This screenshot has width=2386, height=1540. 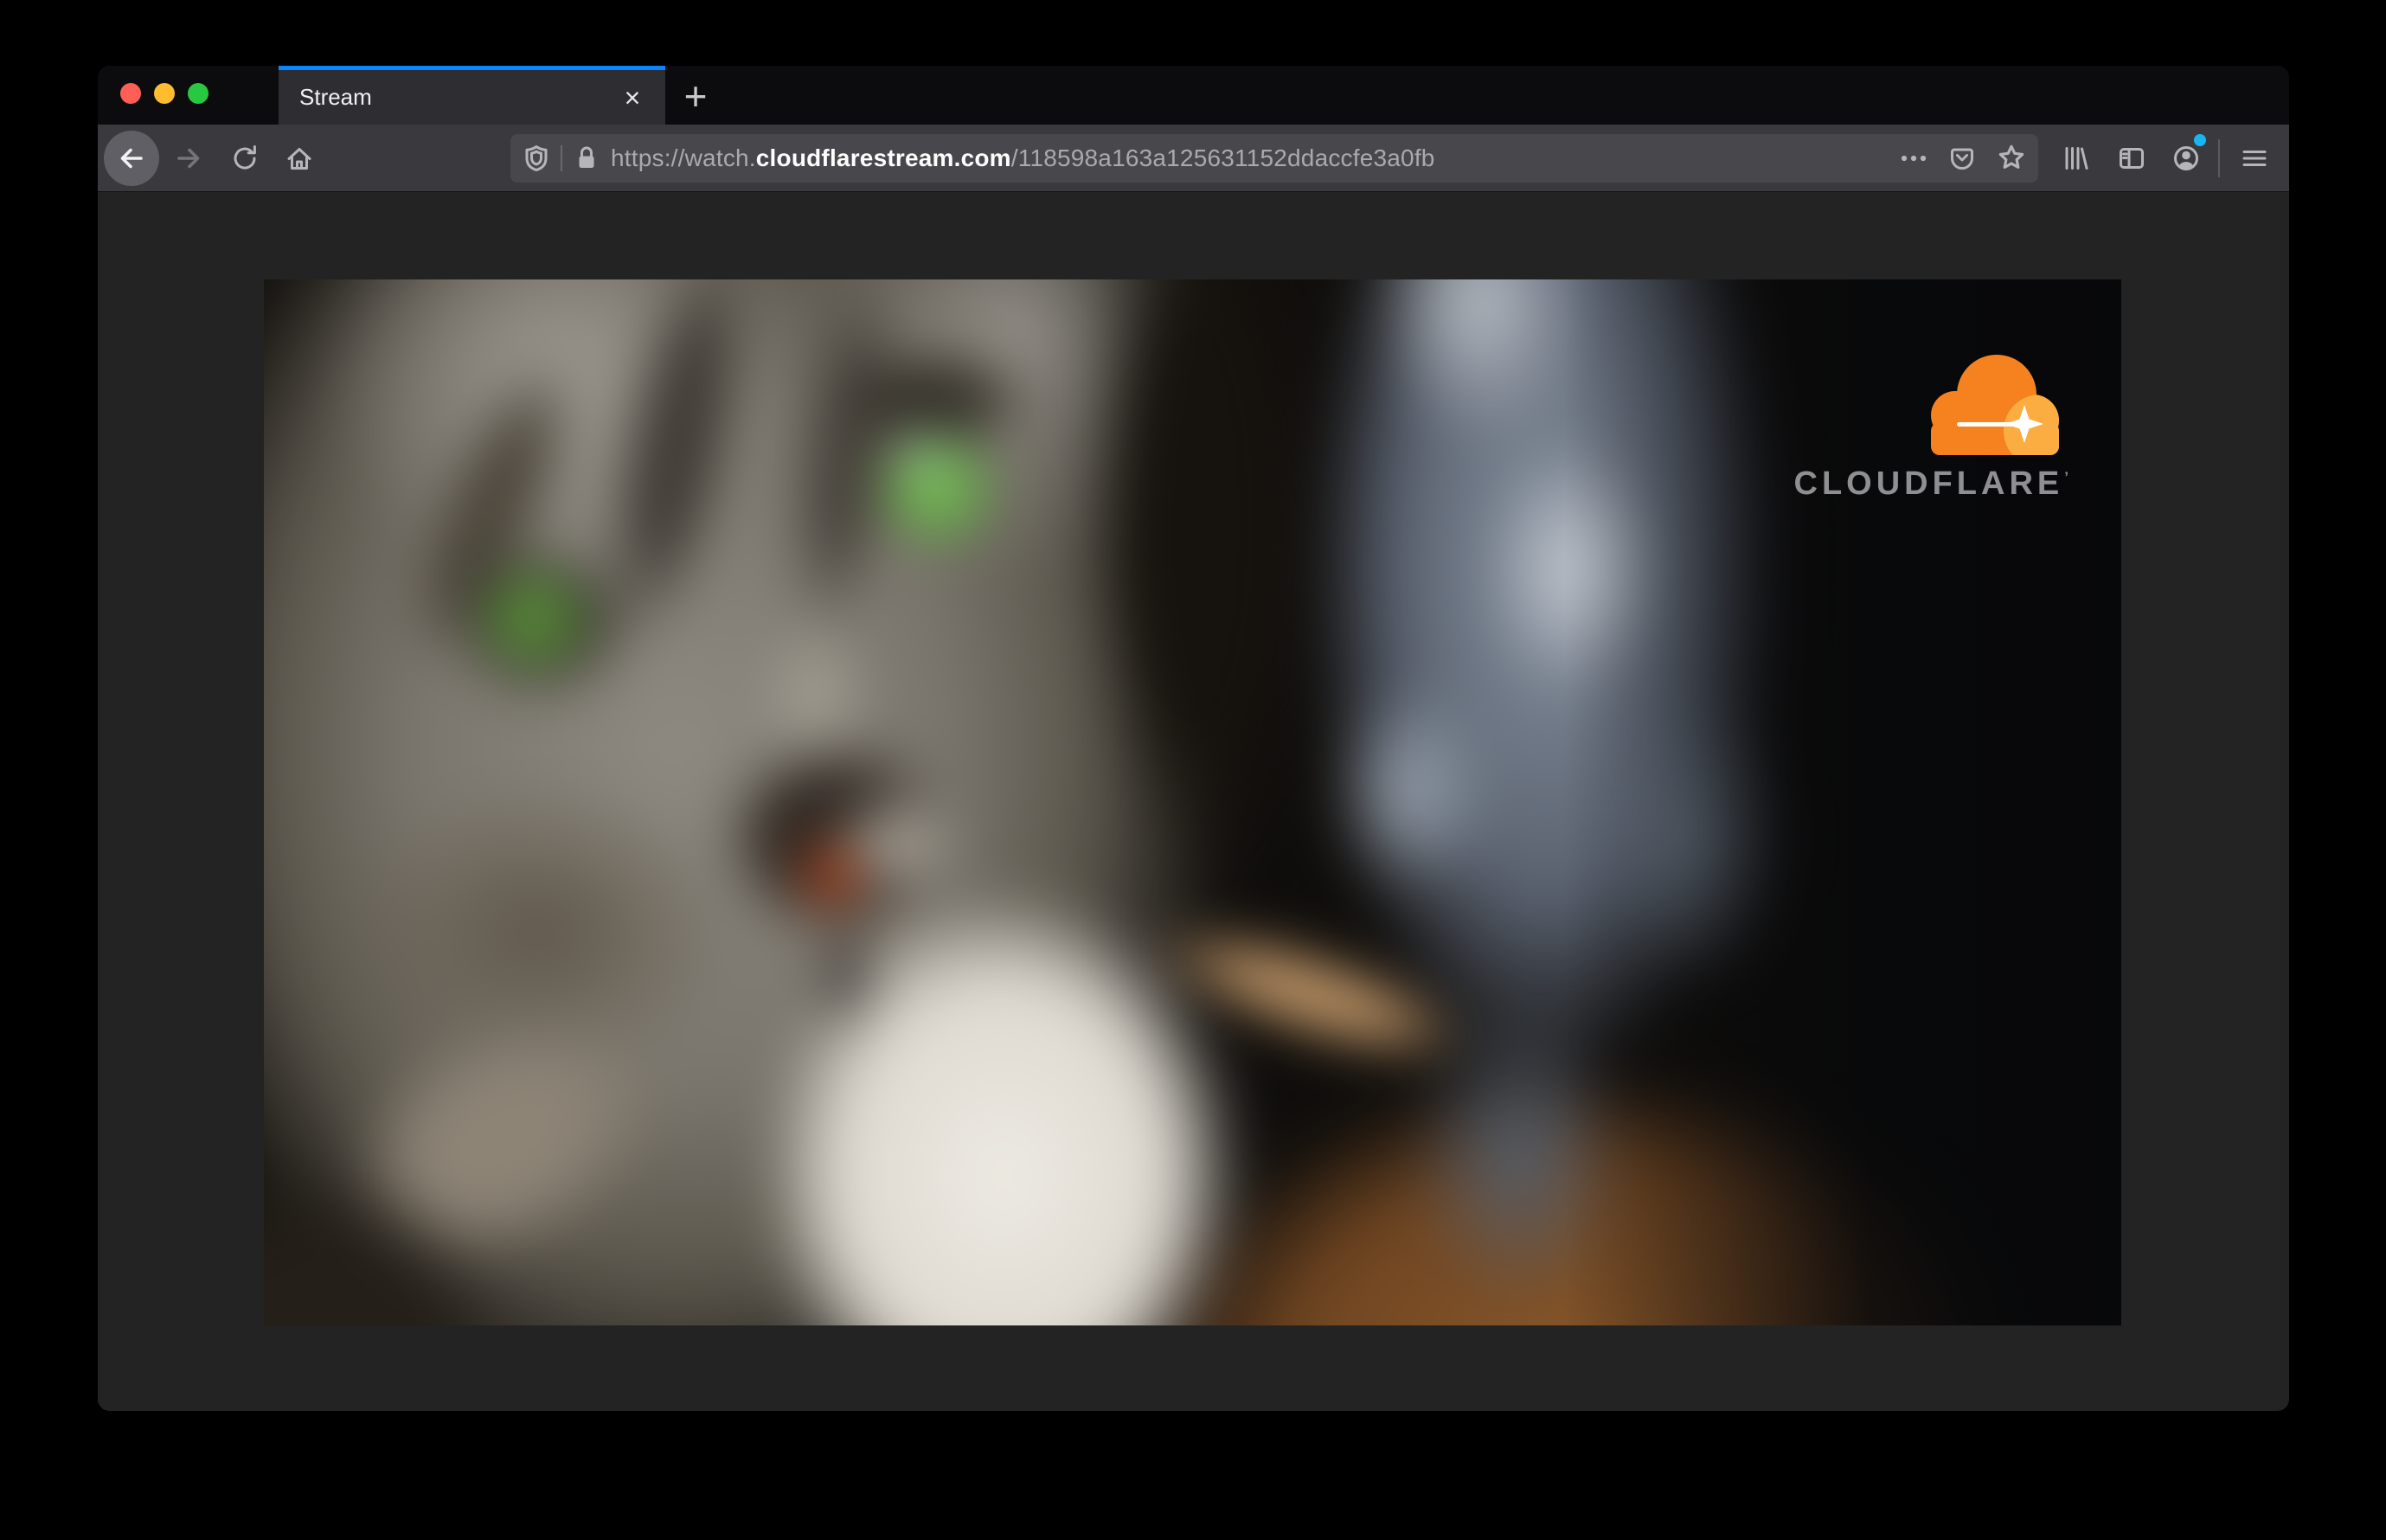 I want to click on tab-stream: Stream ×, so click(x=472, y=95).